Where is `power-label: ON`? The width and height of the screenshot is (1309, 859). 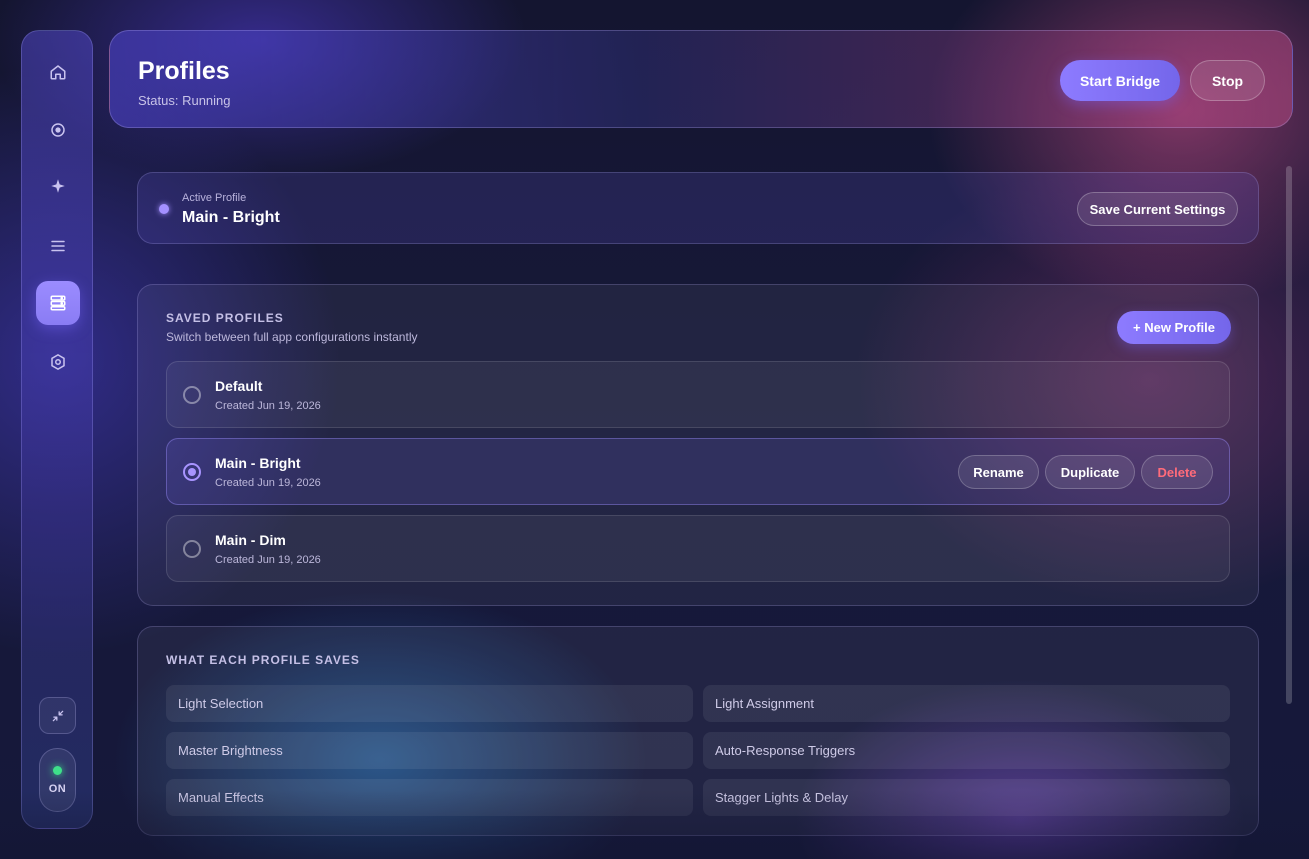 power-label: ON is located at coordinates (57, 788).